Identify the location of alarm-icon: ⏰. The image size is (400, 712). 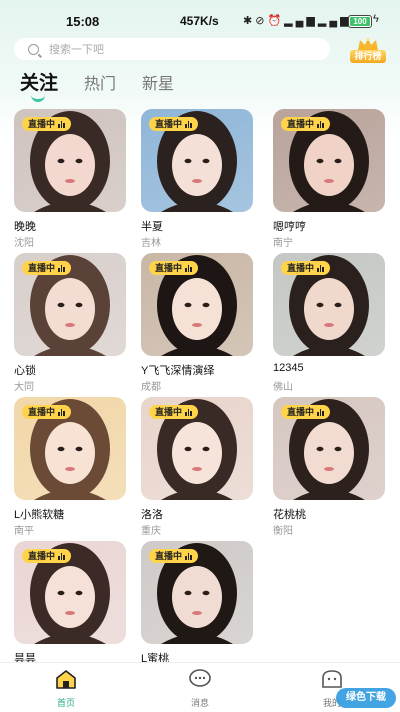
(276, 21).